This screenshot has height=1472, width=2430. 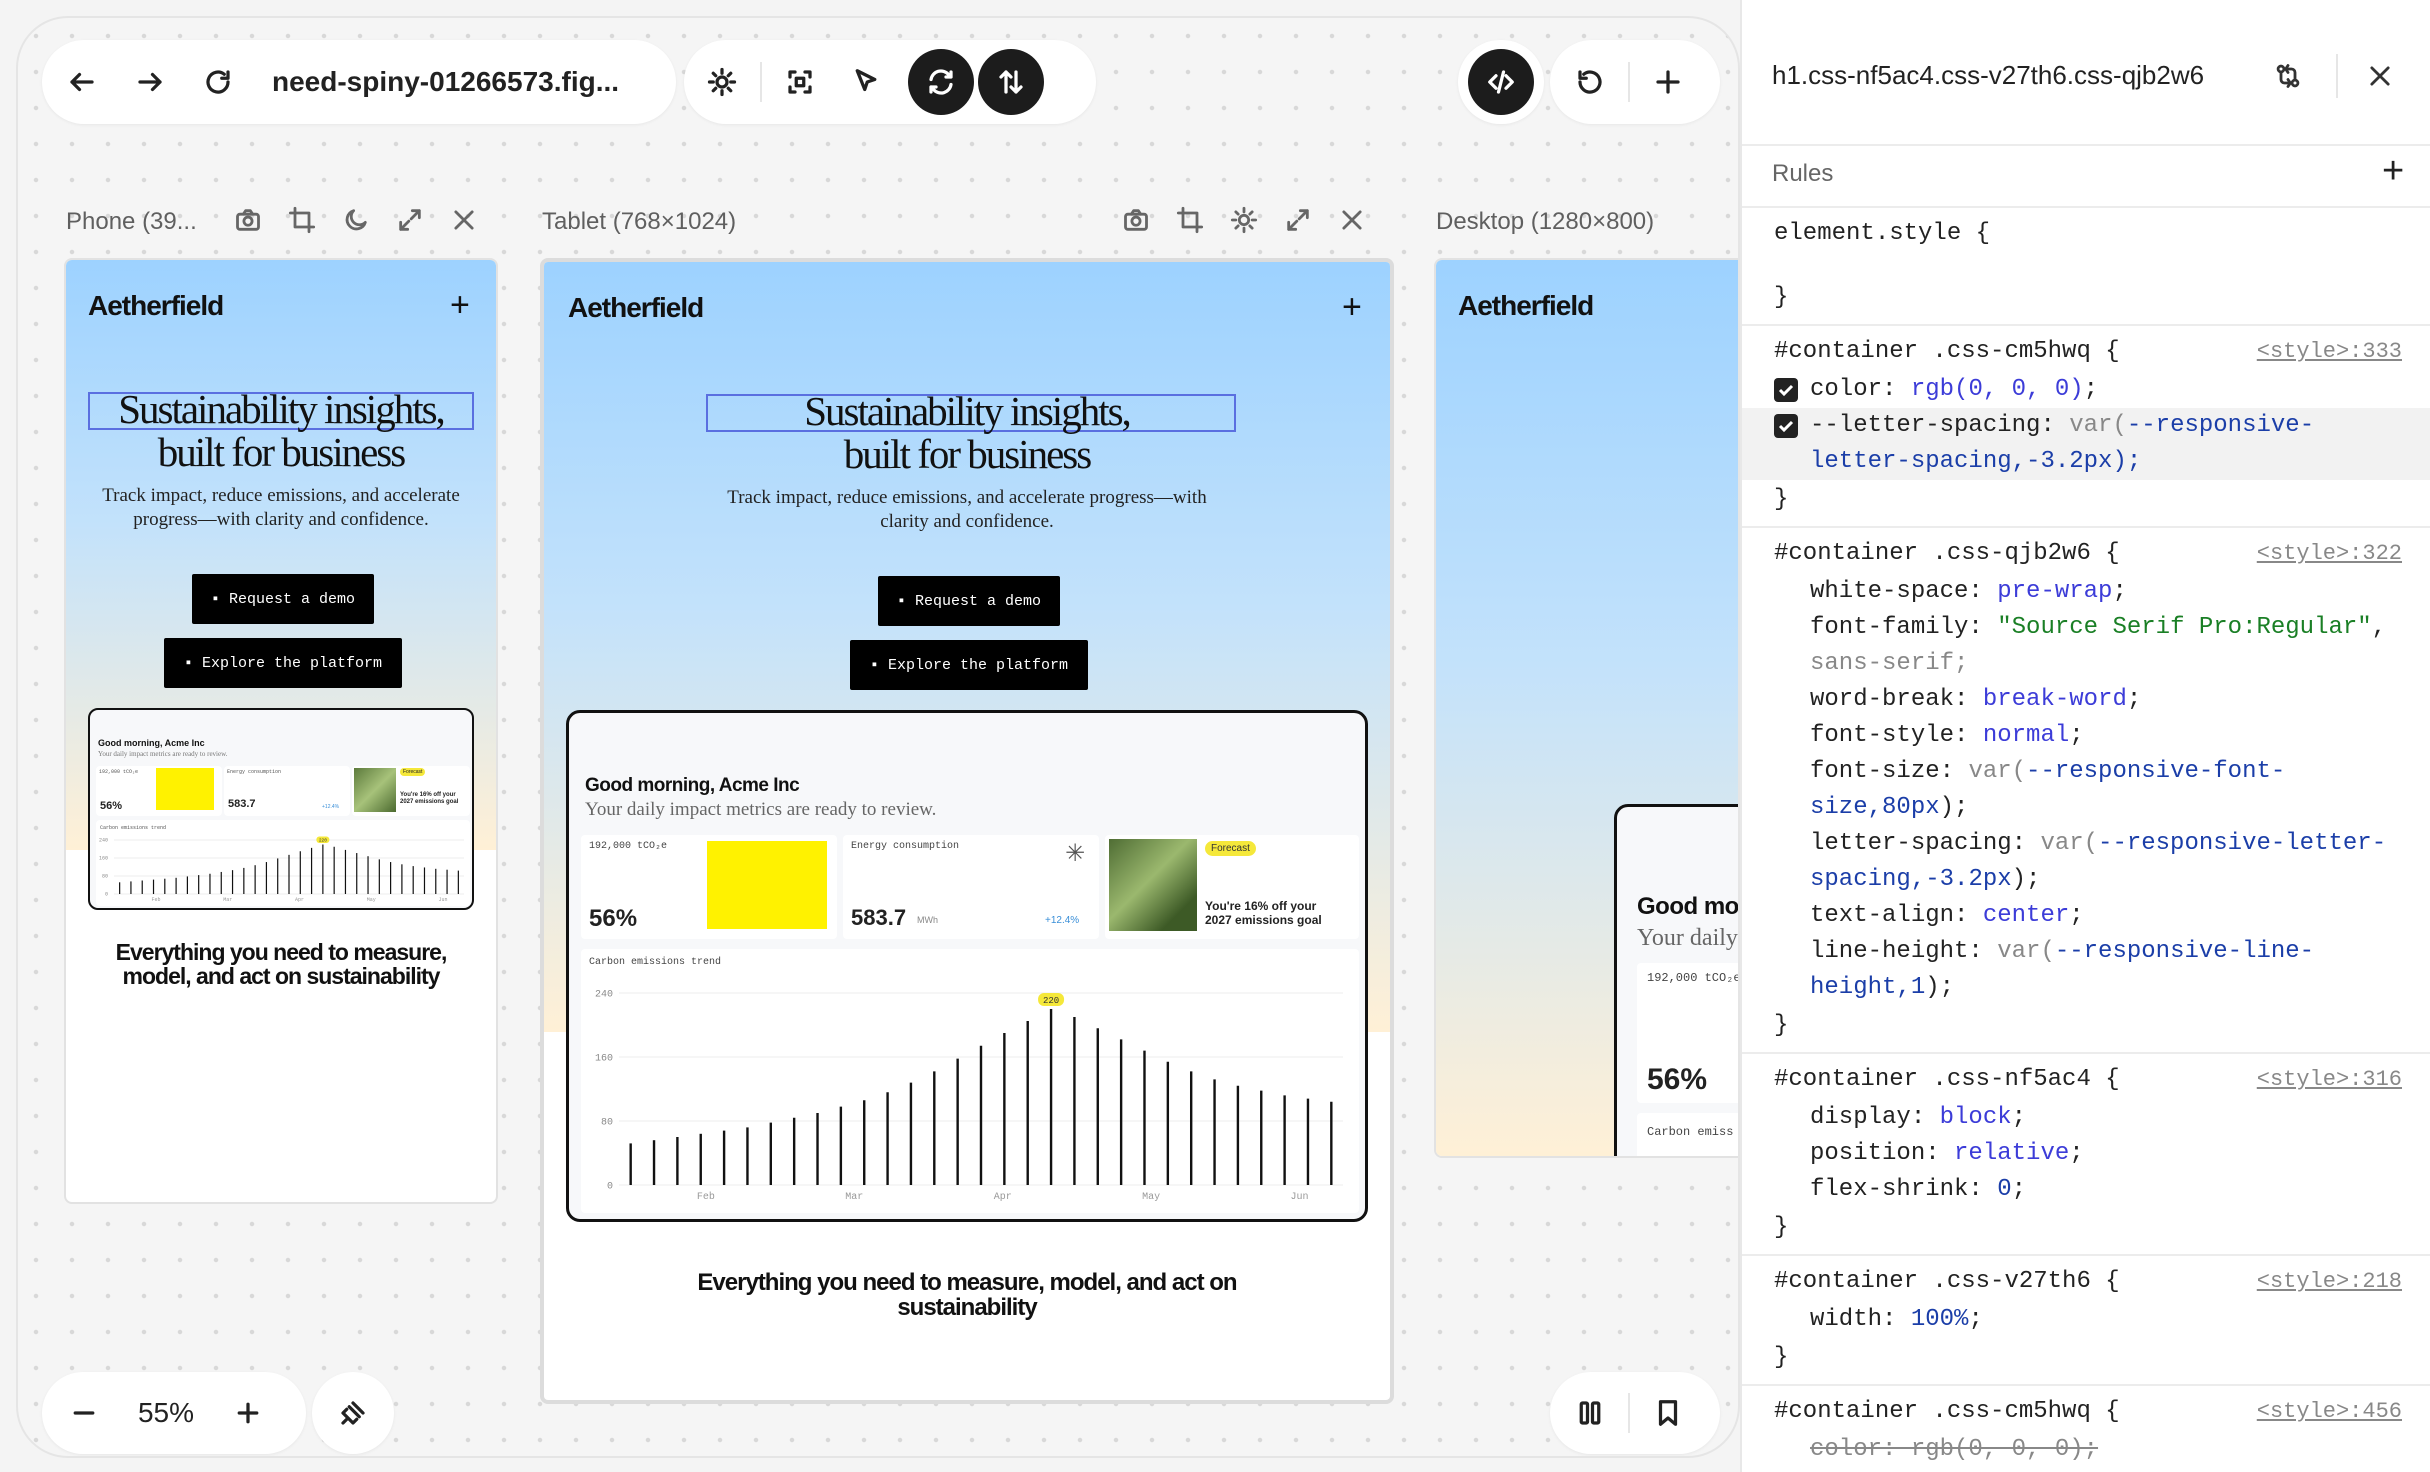 What do you see at coordinates (82, 82) in the screenshot?
I see `back-button` at bounding box center [82, 82].